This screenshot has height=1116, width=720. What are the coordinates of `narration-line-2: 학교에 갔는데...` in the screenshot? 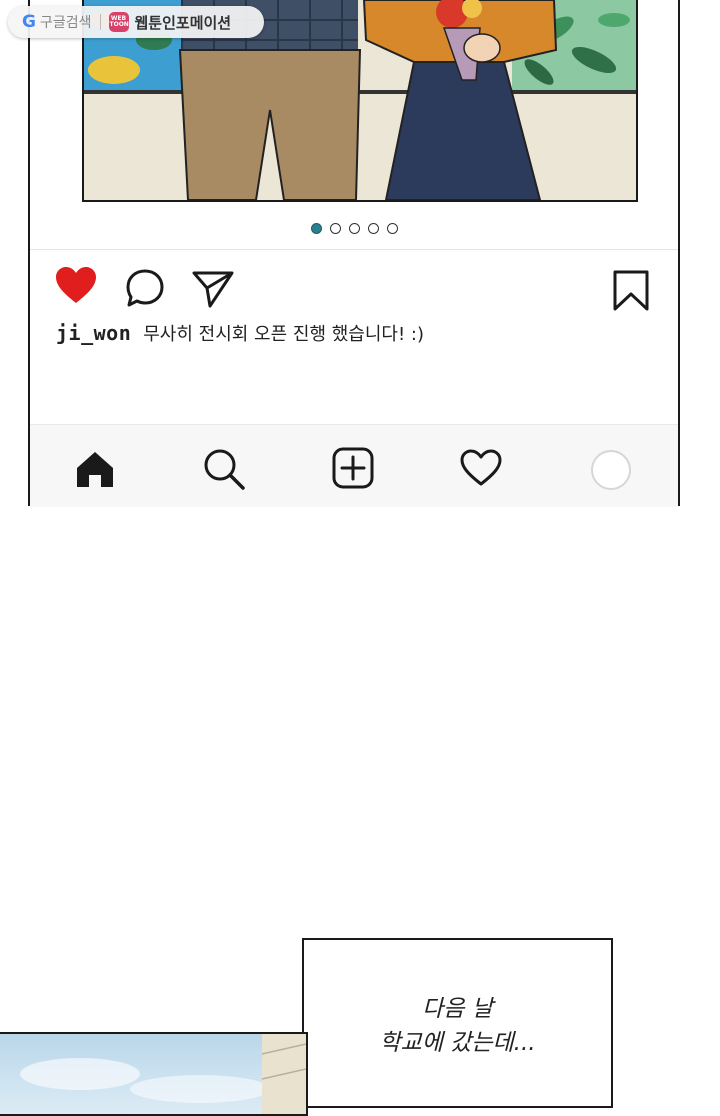 It's located at (457, 1043).